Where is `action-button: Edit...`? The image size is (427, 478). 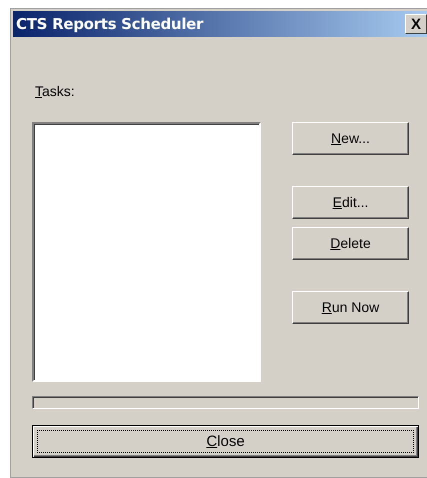
action-button: Edit... is located at coordinates (350, 202).